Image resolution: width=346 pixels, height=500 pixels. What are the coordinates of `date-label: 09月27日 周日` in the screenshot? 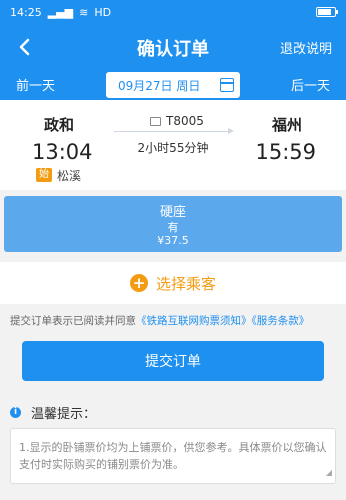 It's located at (159, 85).